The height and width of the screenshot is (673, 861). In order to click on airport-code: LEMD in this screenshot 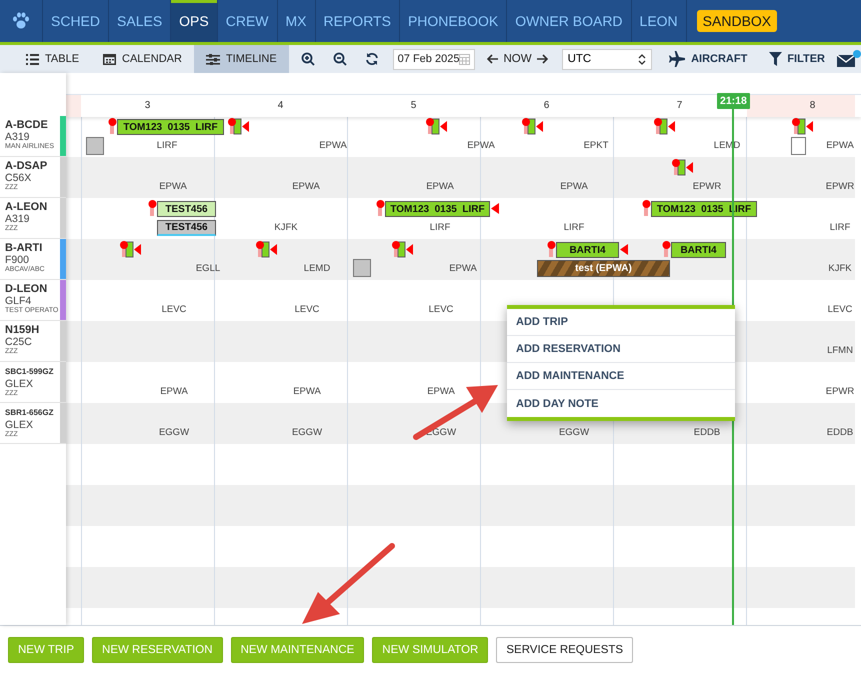, I will do `click(317, 268)`.